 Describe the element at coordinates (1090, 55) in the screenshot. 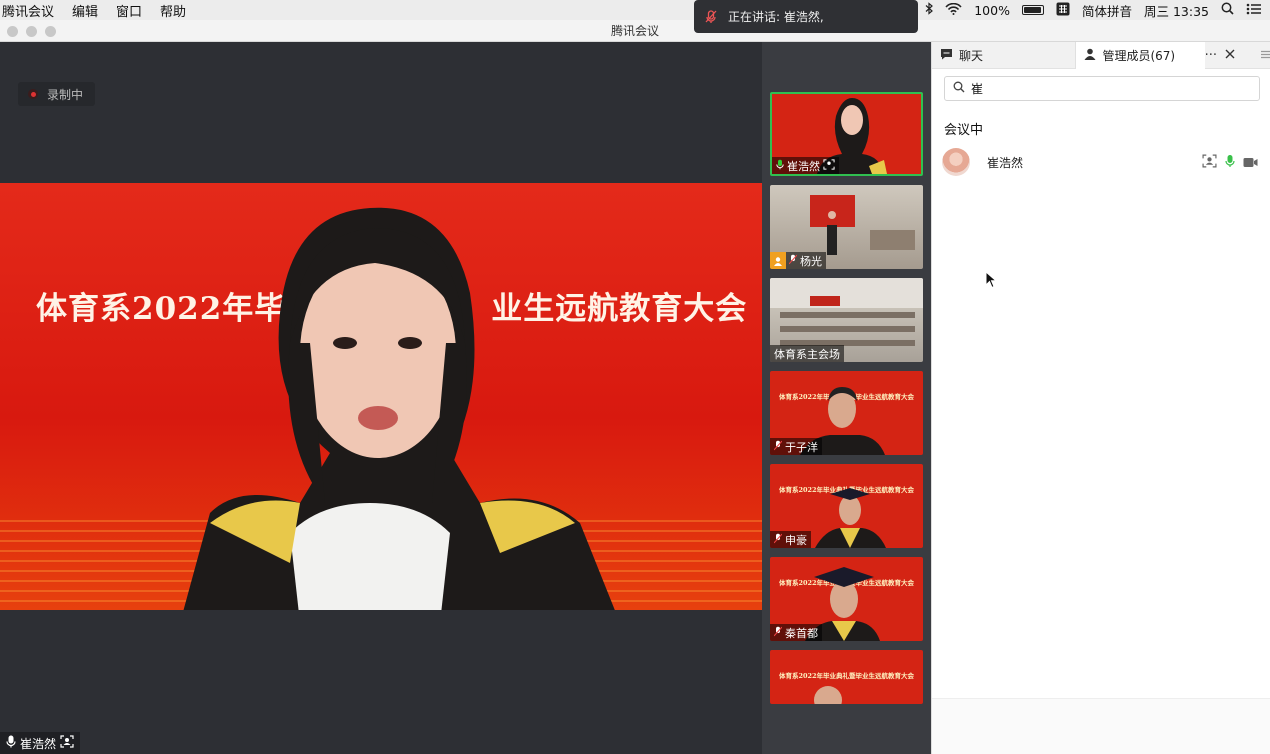

I see `person-icon` at that location.